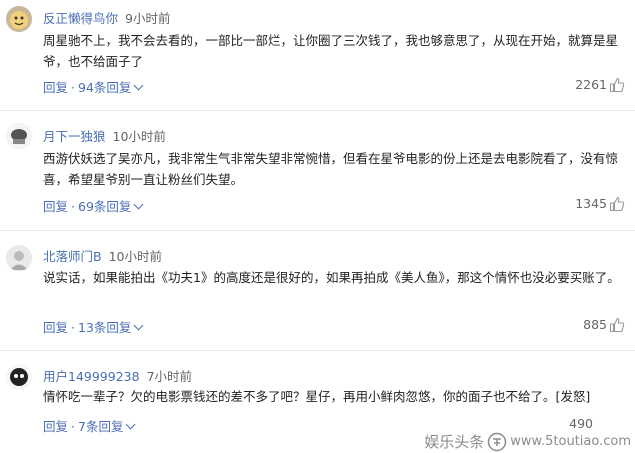 The image size is (635, 453). Describe the element at coordinates (80, 18) in the screenshot. I see `username: 反正懒得鸟你` at that location.